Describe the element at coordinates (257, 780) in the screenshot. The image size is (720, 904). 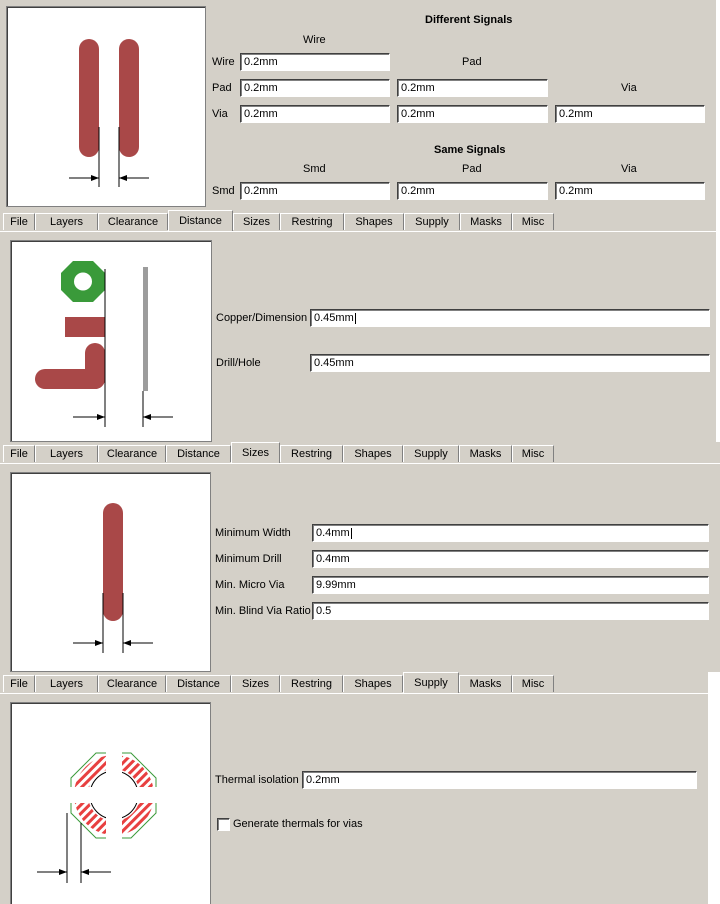
I see `thermal-isolation-label: Thermal isolation` at that location.